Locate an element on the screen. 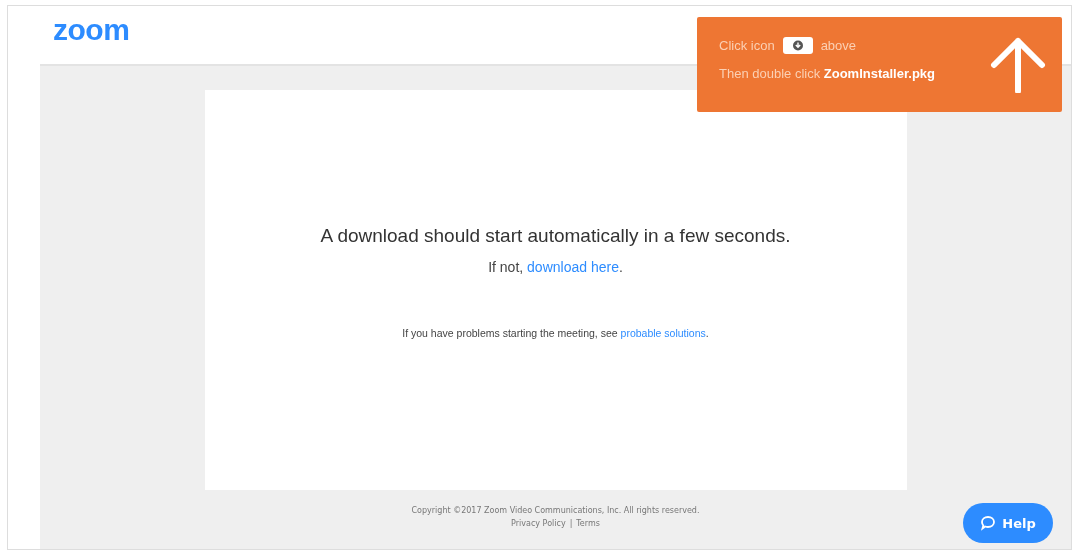  zoom-logo: zoom is located at coordinates (91, 30).